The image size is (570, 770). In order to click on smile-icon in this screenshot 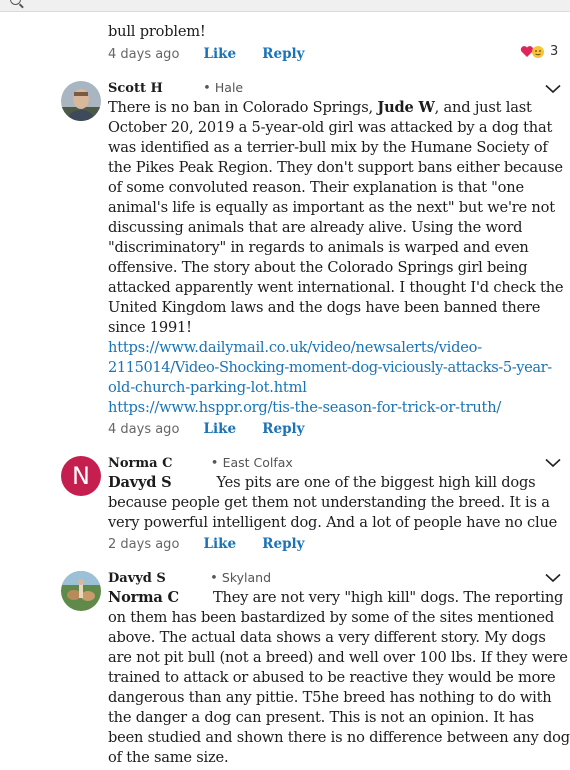, I will do `click(538, 51)`.